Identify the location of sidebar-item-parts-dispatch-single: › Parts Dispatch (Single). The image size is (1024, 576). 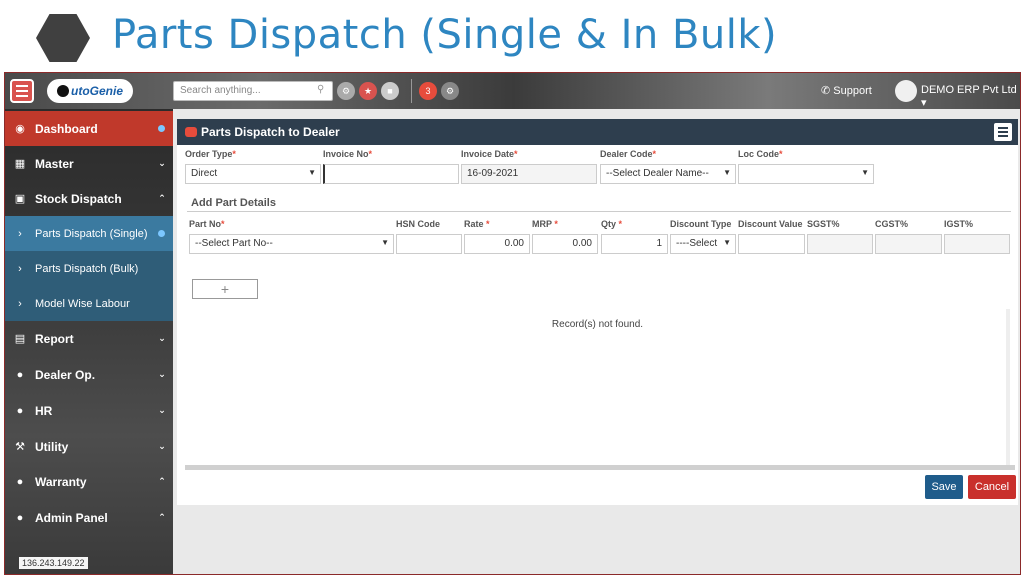
(89, 233).